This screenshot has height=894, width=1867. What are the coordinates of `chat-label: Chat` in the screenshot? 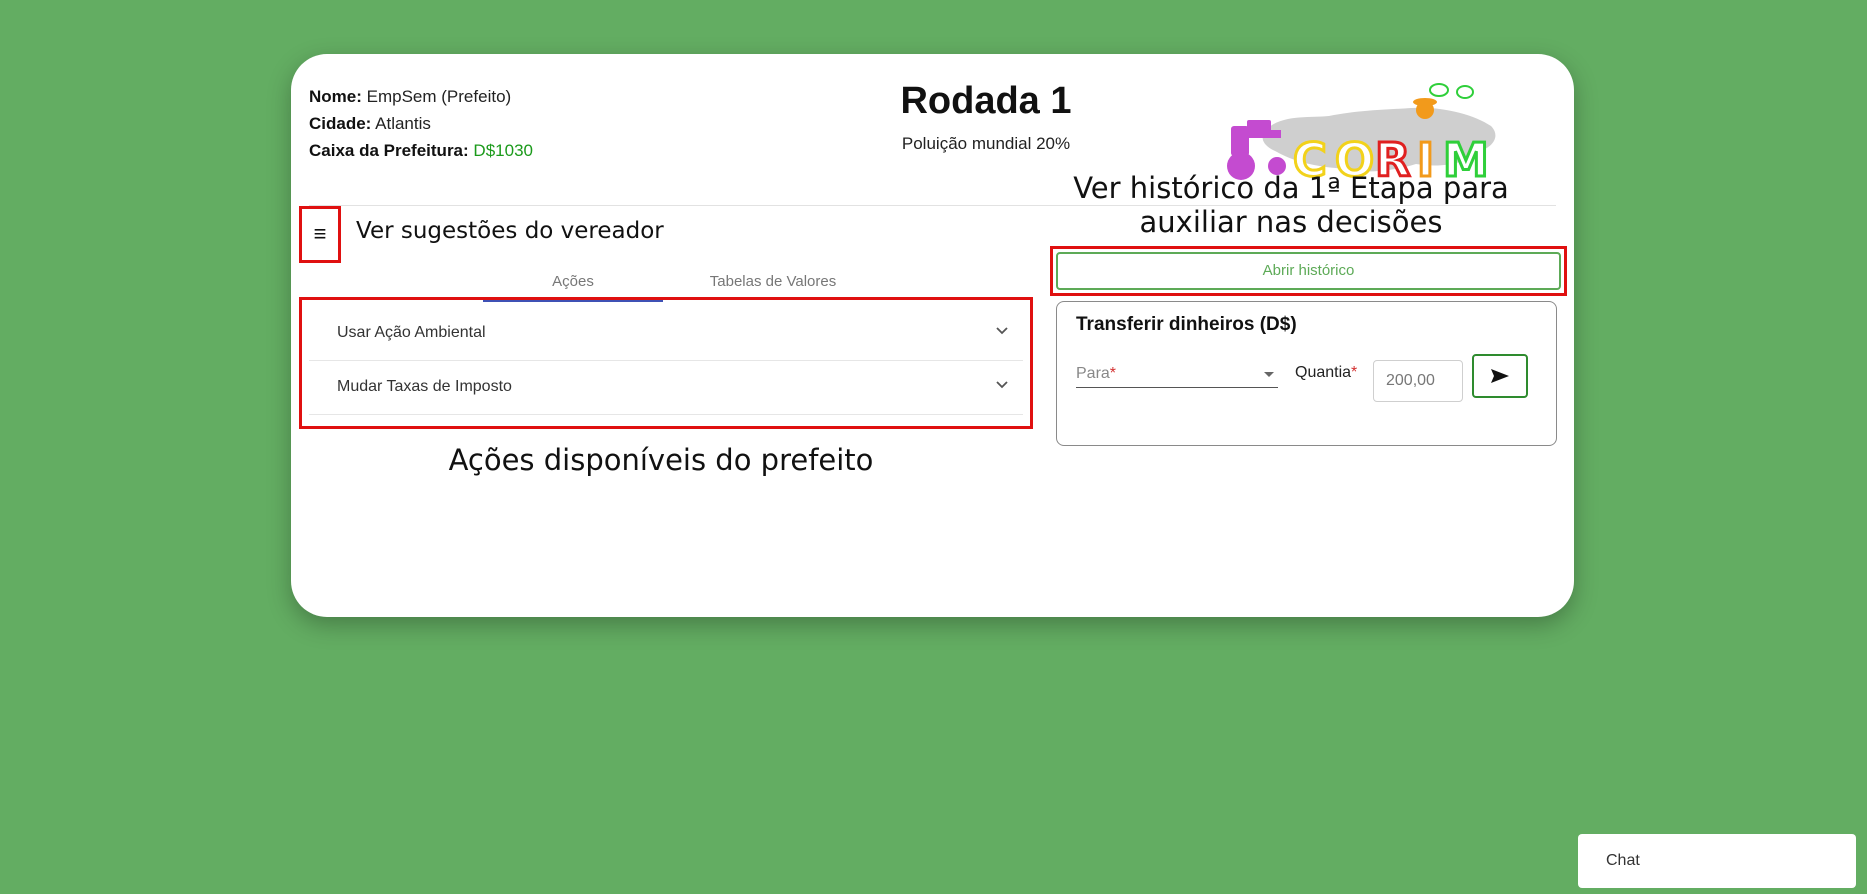 It's located at (1623, 860).